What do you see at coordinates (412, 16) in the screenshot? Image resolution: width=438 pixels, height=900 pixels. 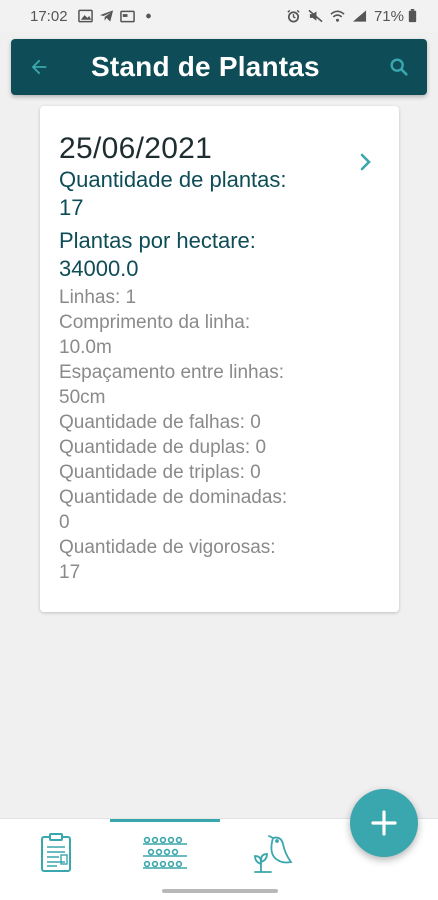 I see `battery-icon` at bounding box center [412, 16].